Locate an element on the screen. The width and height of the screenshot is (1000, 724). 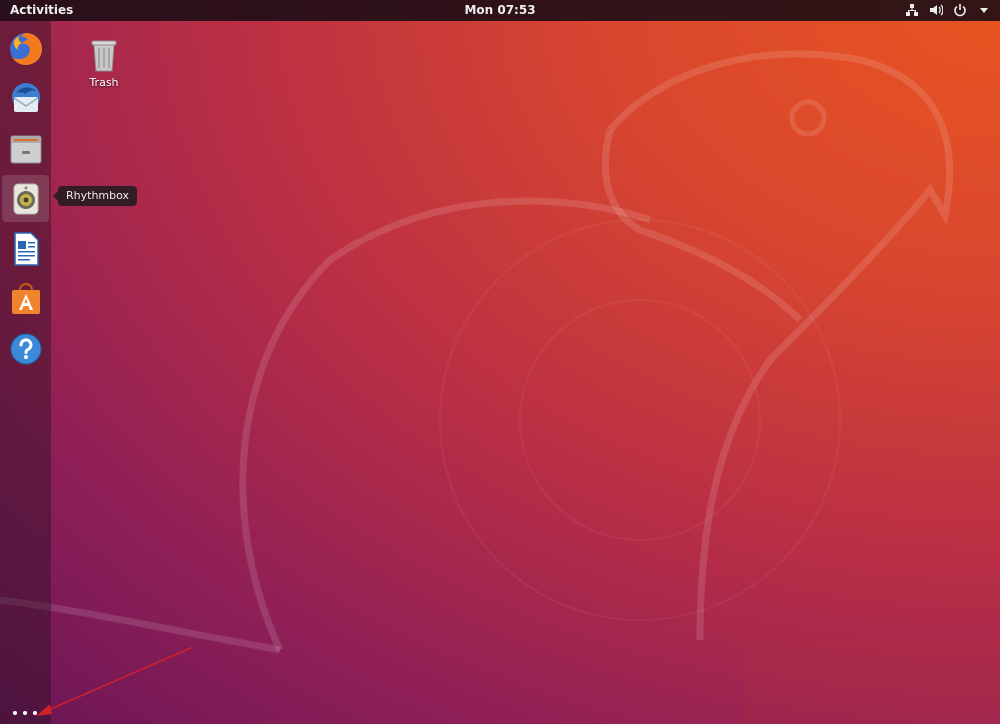
desktop-icon-trash: Trash is located at coordinates (104, 62).